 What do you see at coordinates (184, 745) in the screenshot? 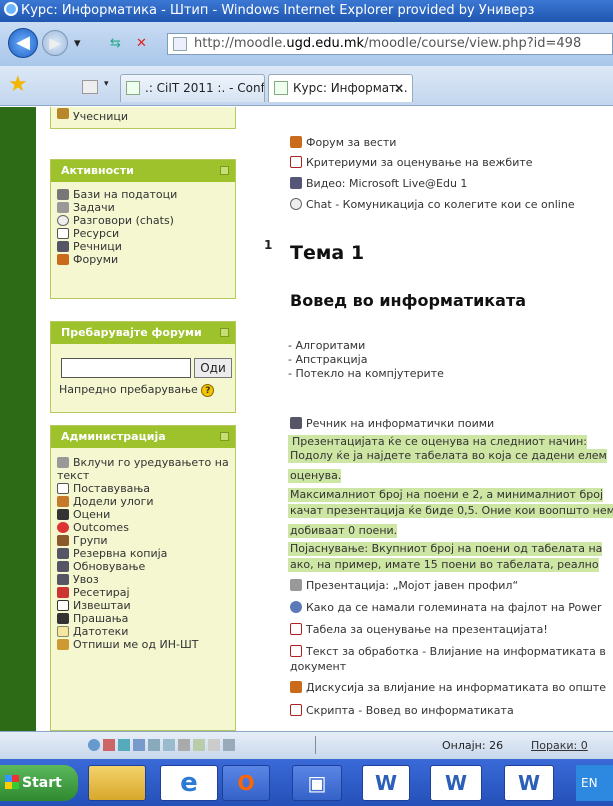
I see `tools-icon` at bounding box center [184, 745].